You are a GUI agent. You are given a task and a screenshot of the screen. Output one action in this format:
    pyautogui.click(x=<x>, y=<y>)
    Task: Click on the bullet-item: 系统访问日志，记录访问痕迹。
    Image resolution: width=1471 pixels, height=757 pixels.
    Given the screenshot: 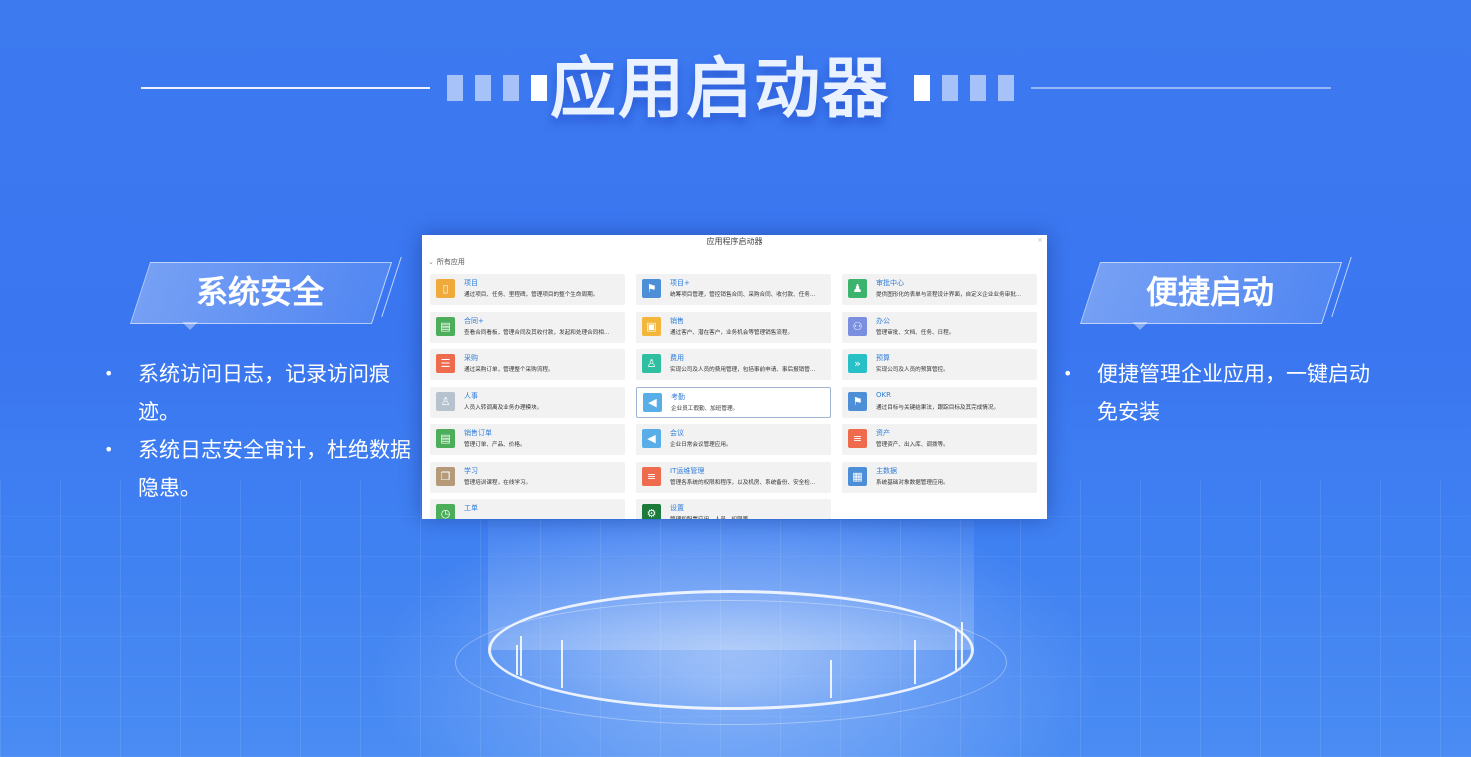 What is the action you would take?
    pyautogui.click(x=260, y=393)
    